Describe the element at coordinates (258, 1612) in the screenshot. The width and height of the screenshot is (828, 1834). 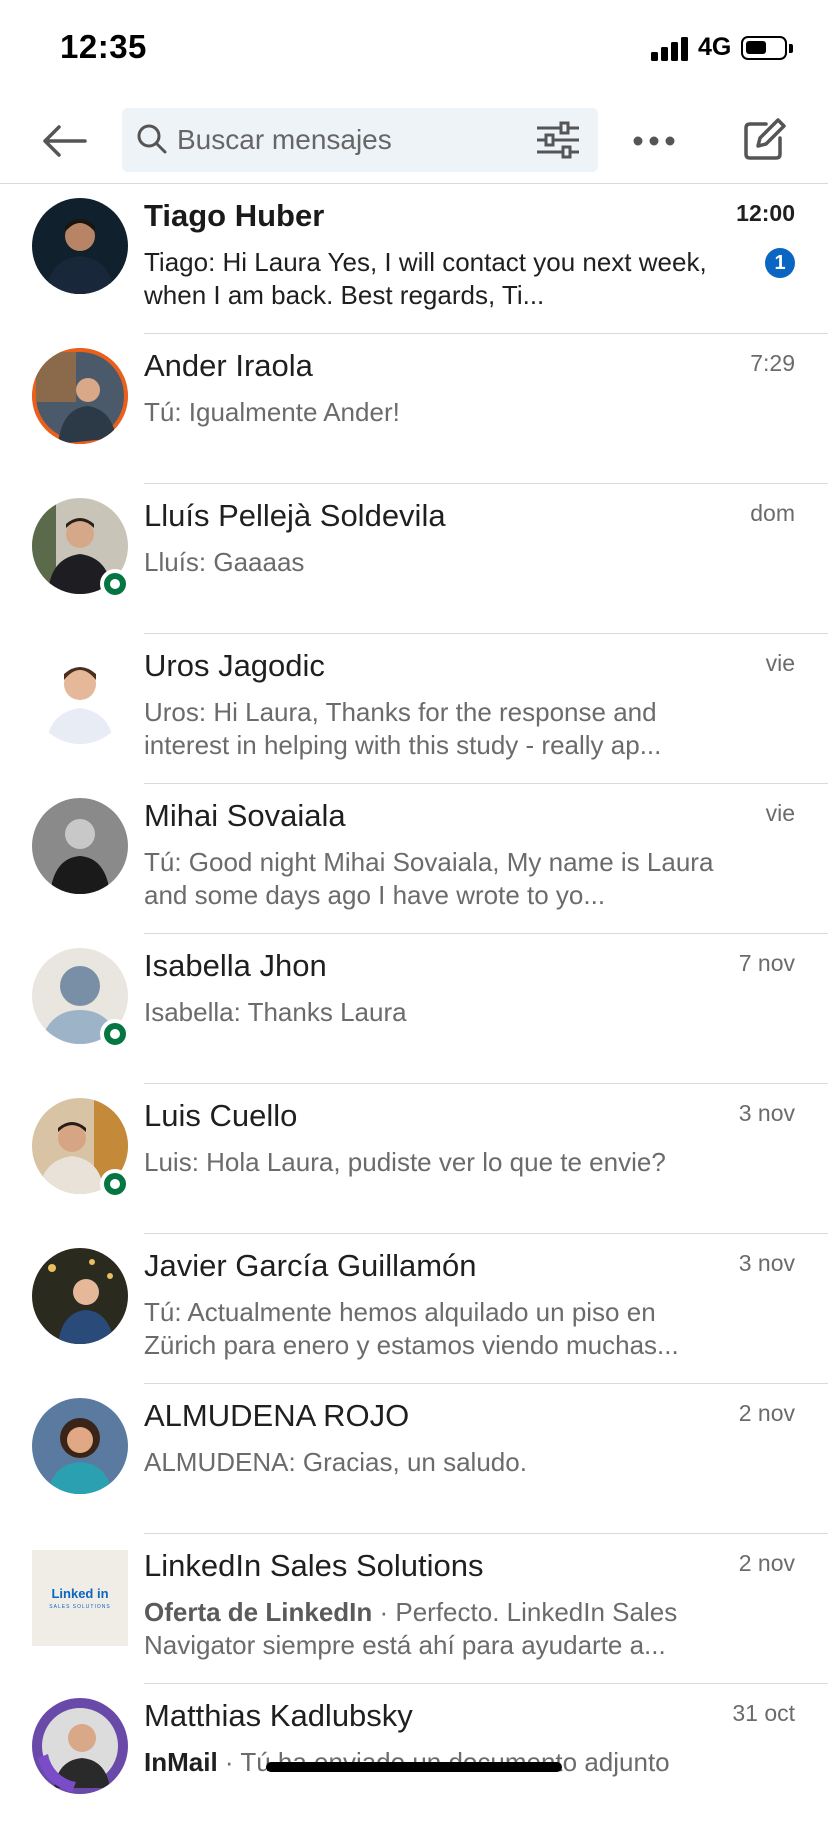
I see `sponsored-tag: Oferta de LinkedIn` at that location.